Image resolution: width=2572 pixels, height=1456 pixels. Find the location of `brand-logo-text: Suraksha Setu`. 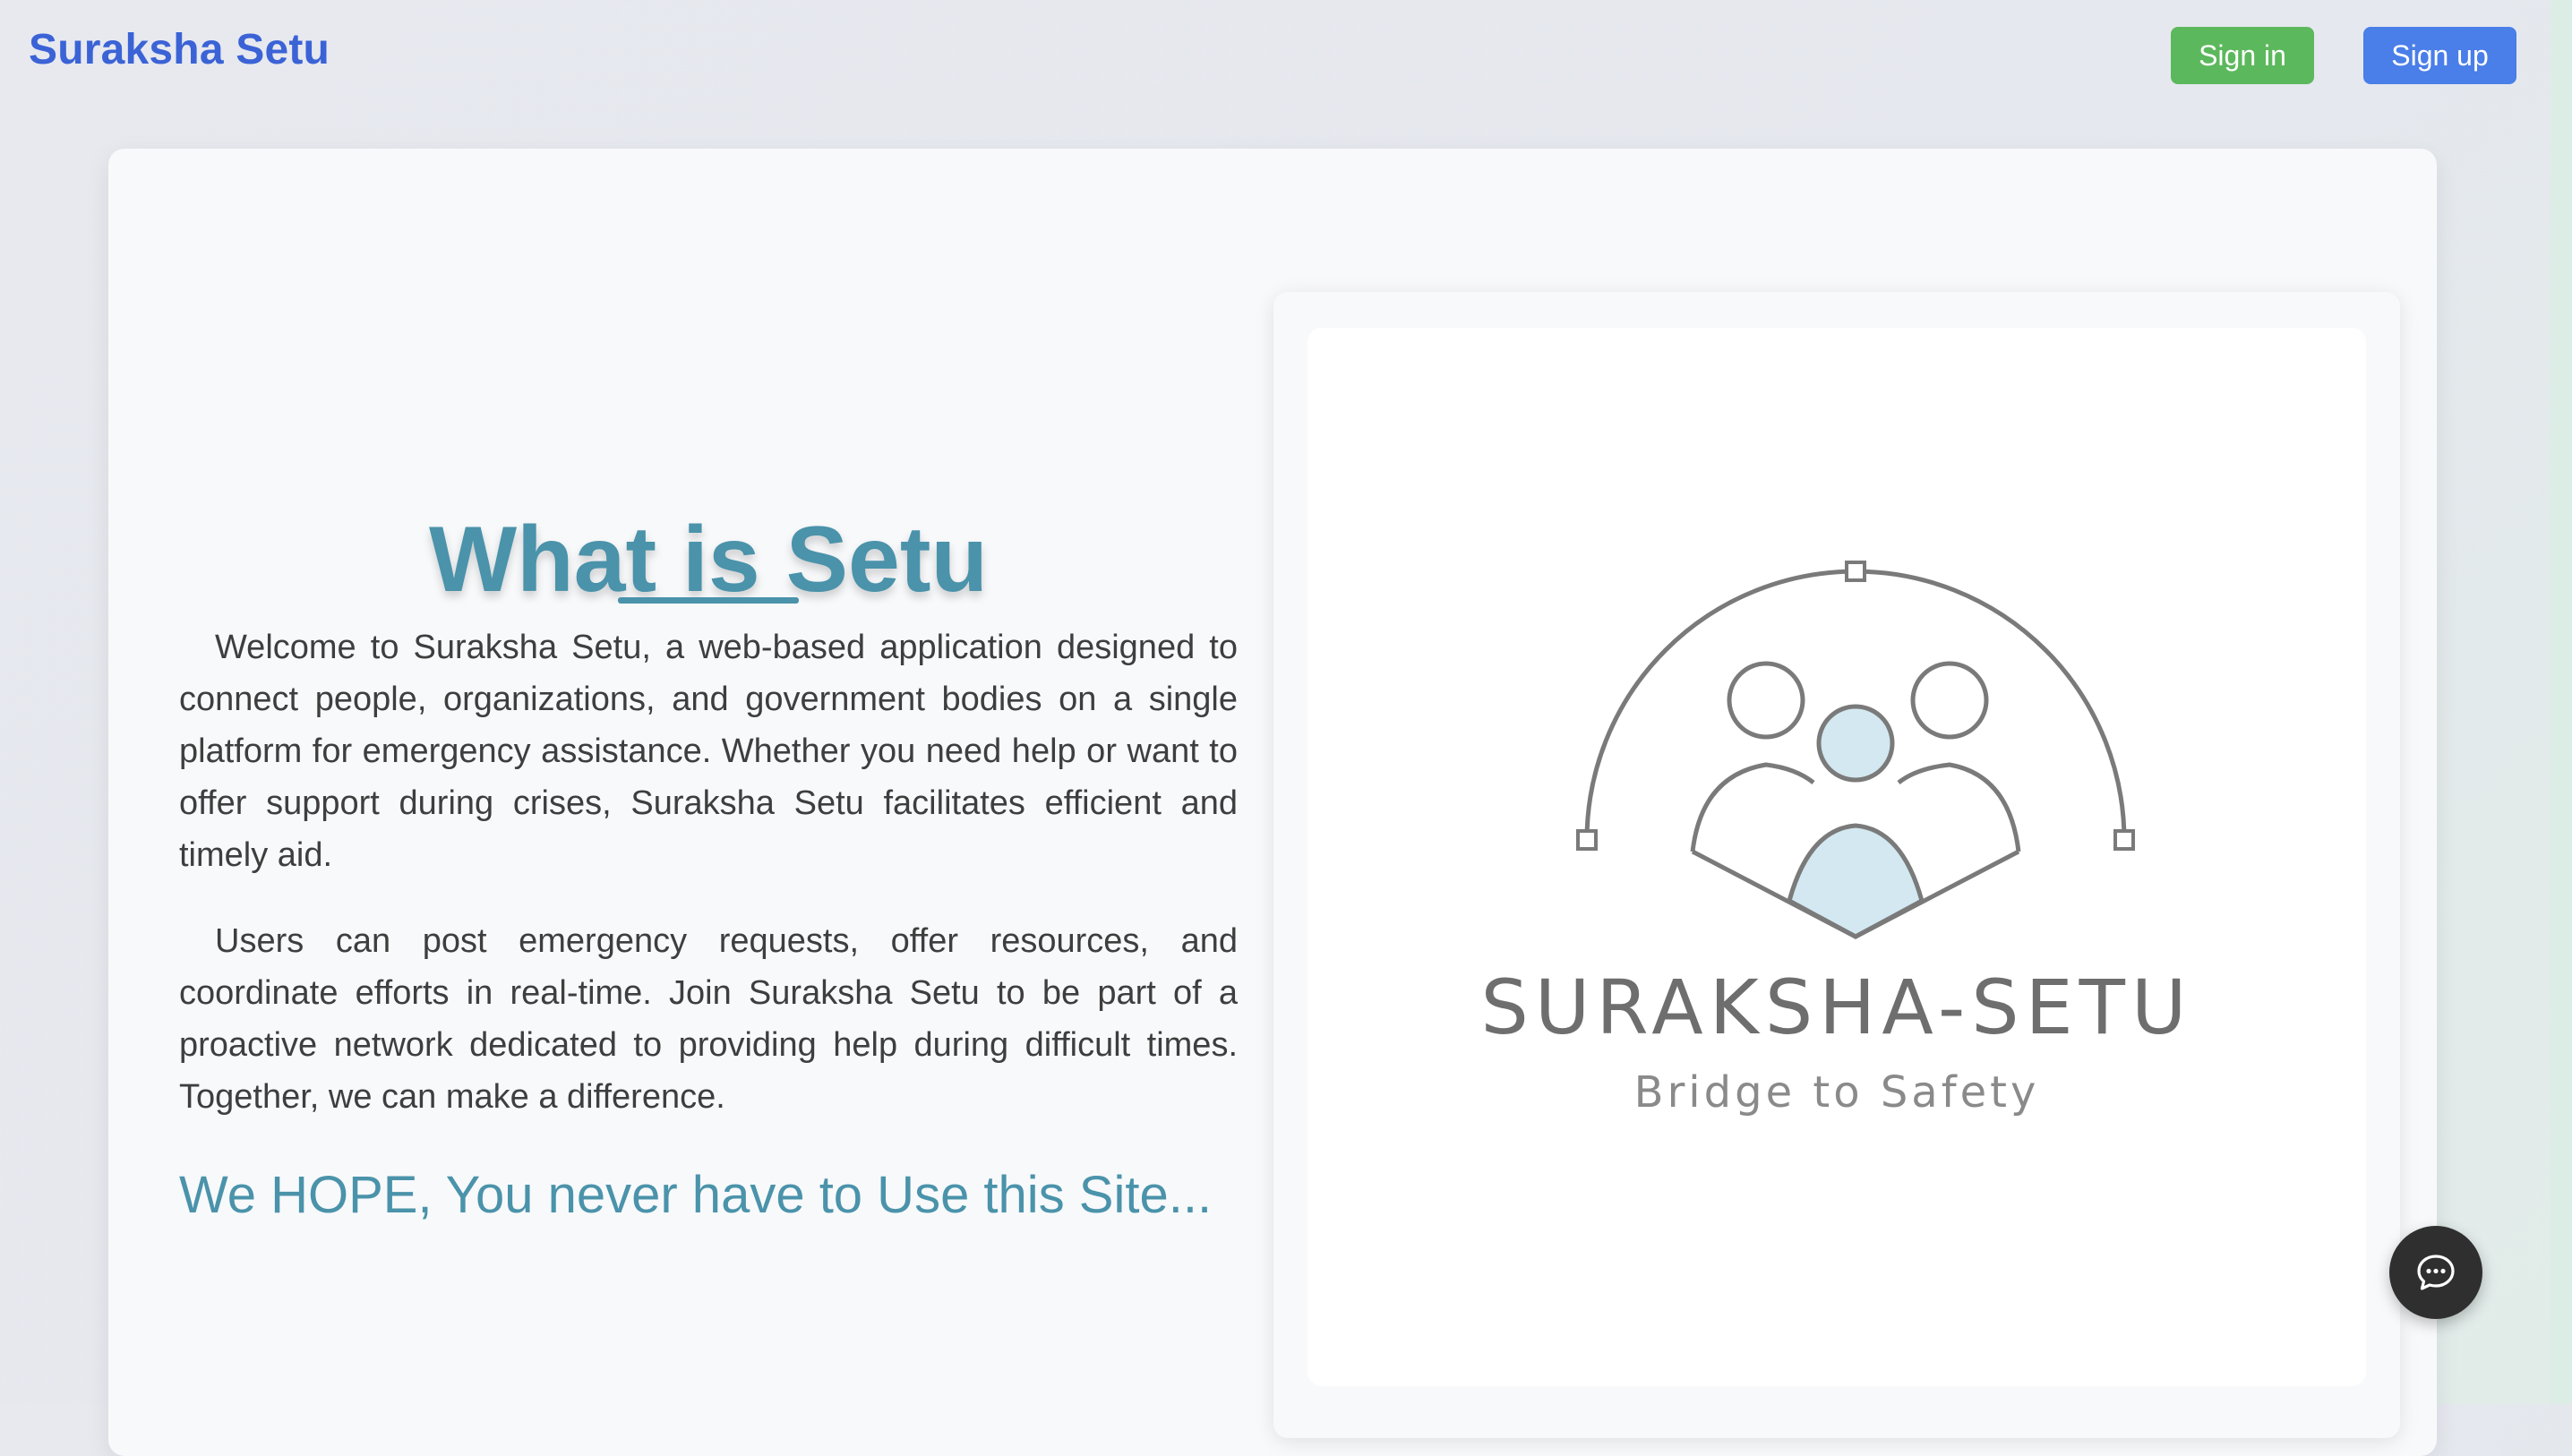

brand-logo-text: Suraksha Setu is located at coordinates (179, 49).